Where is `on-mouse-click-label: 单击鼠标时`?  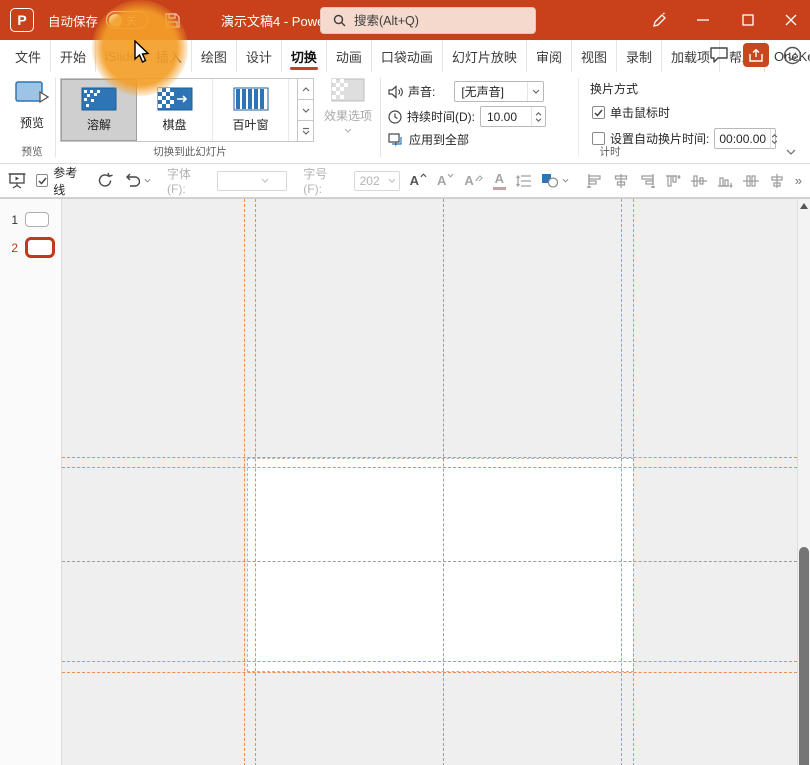
on-mouse-click-label: 单击鼠标时 is located at coordinates (640, 113).